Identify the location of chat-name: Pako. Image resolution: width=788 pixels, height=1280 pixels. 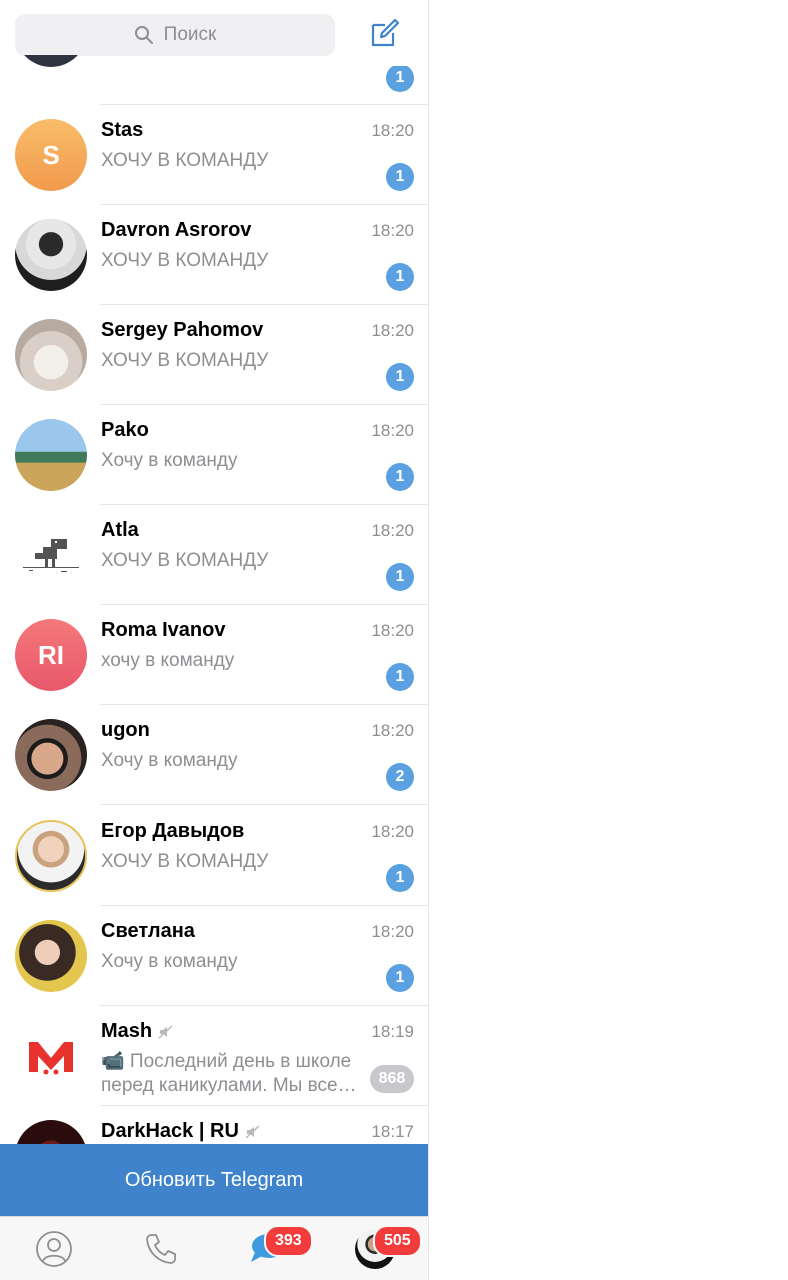
(125, 430).